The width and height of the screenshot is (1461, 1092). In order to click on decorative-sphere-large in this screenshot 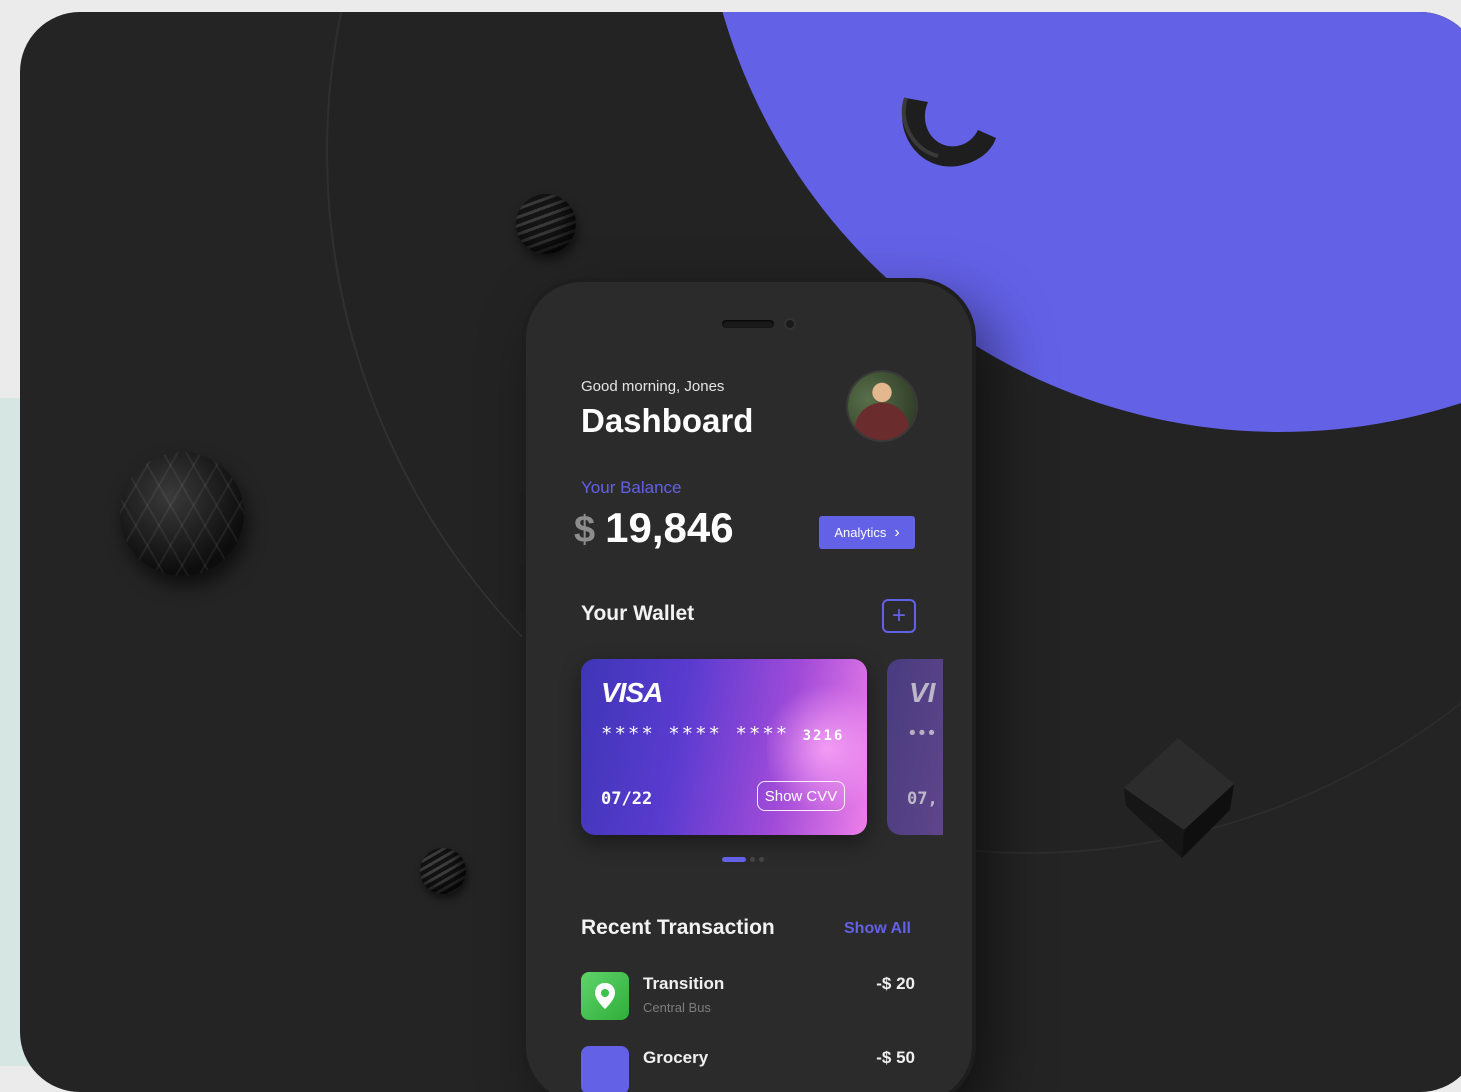, I will do `click(182, 514)`.